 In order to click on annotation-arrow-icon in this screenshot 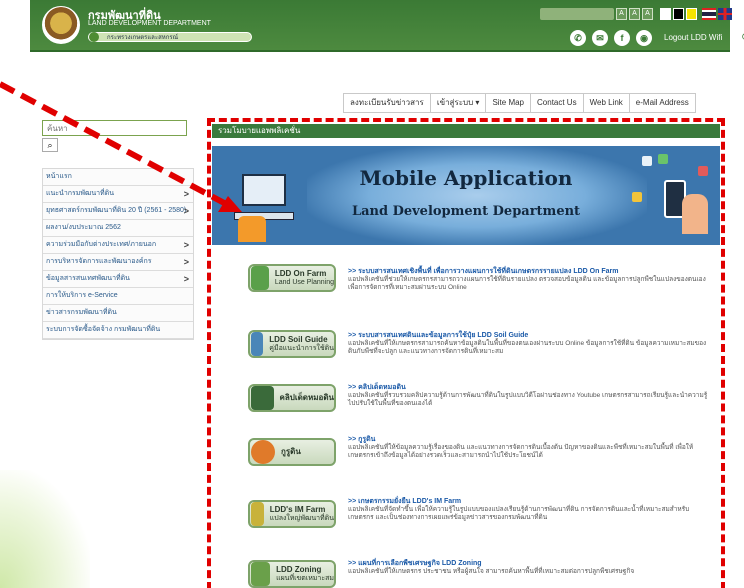, I will do `click(121, 146)`.